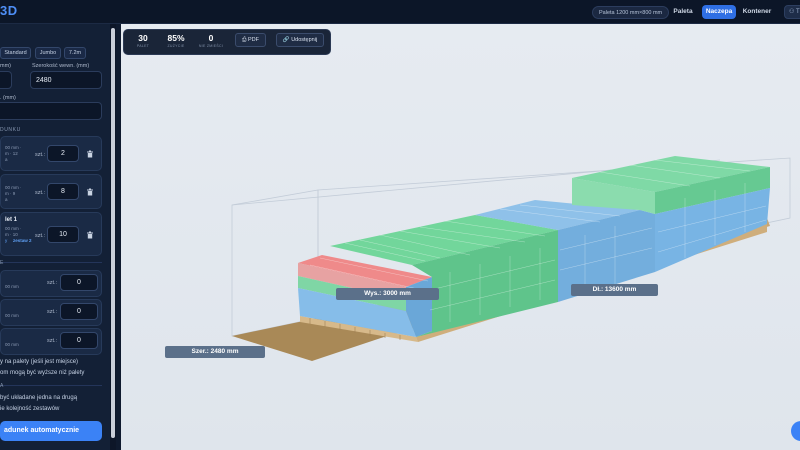 This screenshot has height=450, width=800. What do you see at coordinates (215, 352) in the screenshot?
I see `dimension-width-label: Szer.: 2480 mm` at bounding box center [215, 352].